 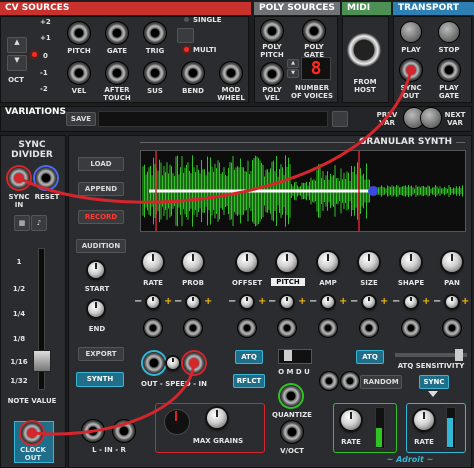 I want to click on append-button: APPEND, so click(x=101, y=189).